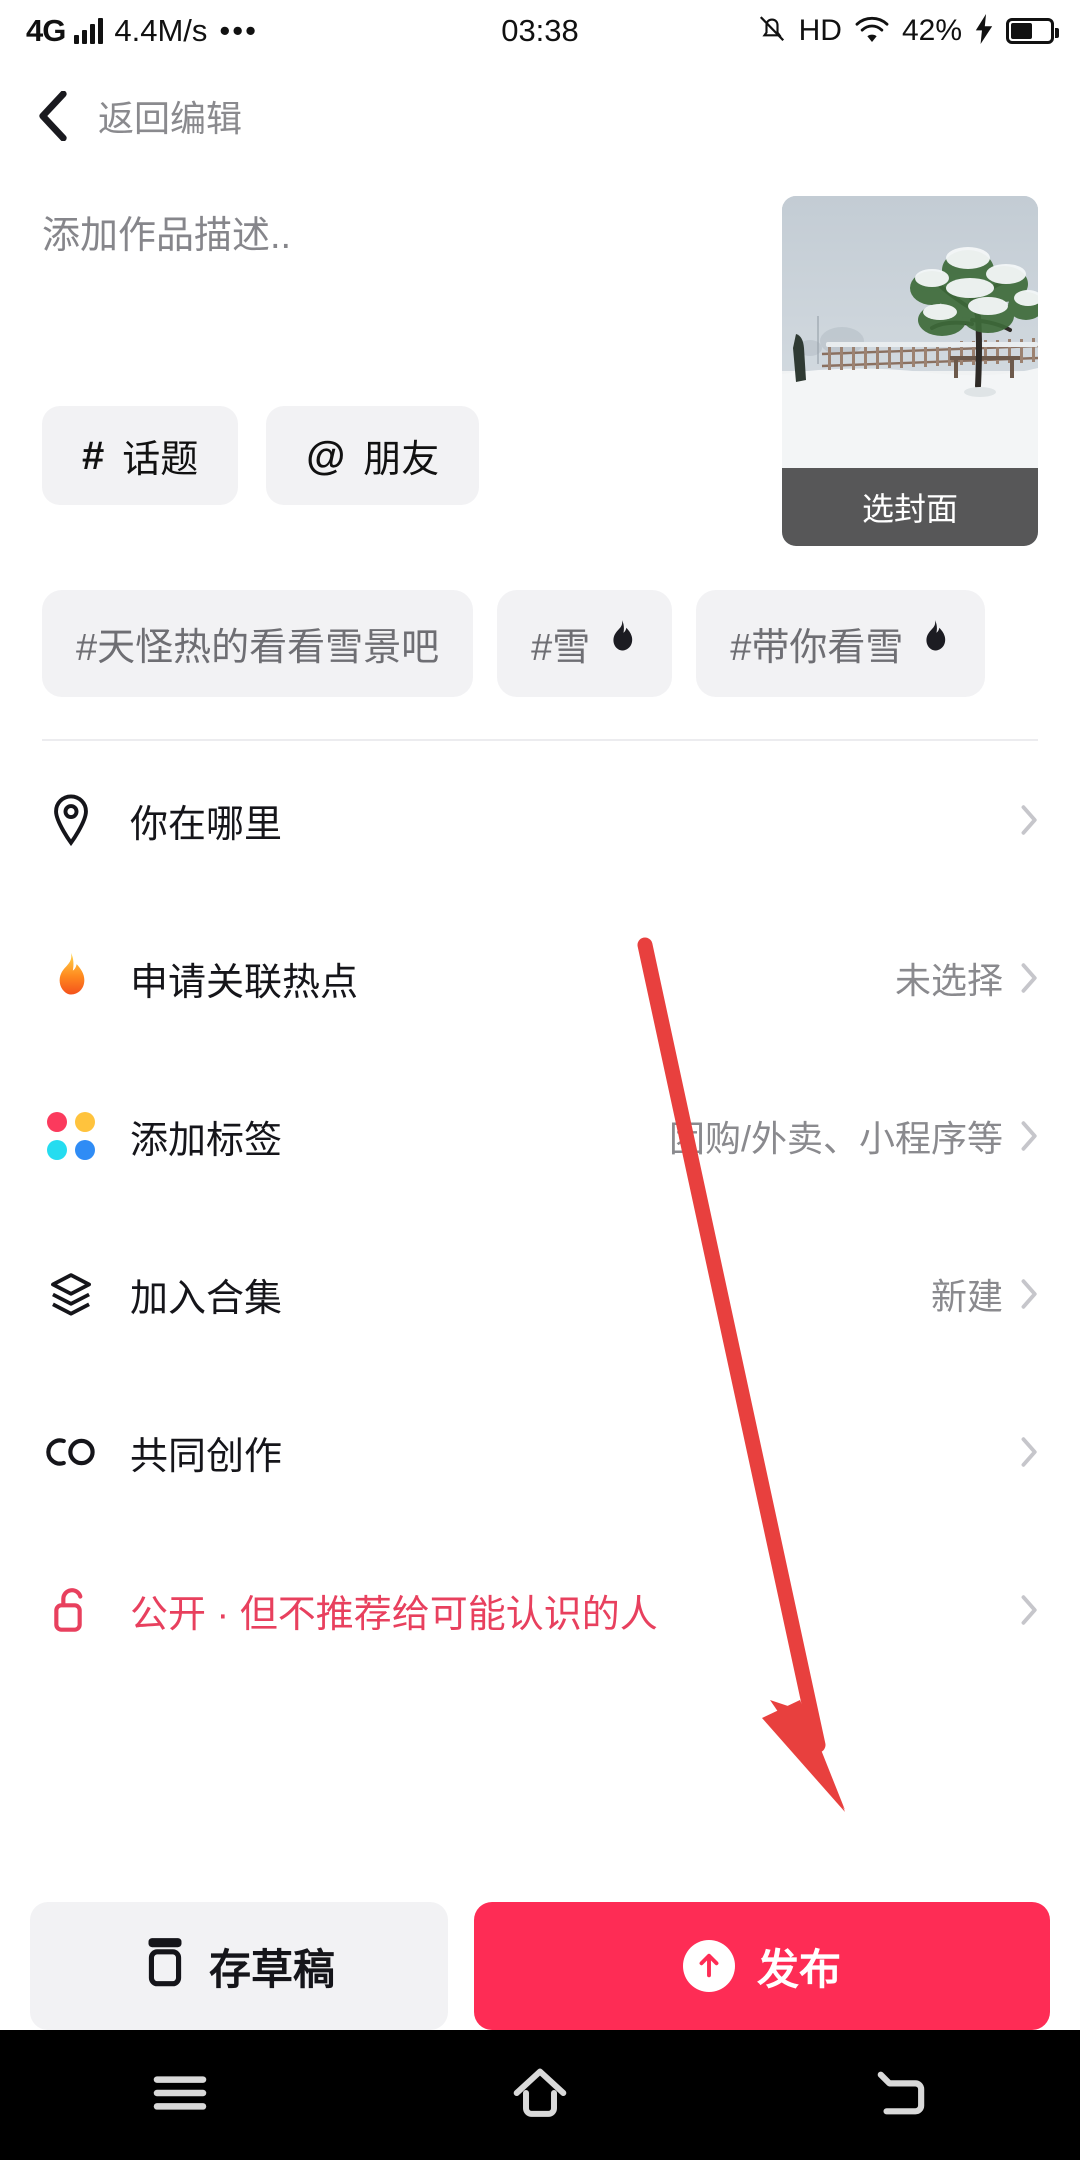 The height and width of the screenshot is (2160, 1080). I want to click on hd-label: HD, so click(820, 30).